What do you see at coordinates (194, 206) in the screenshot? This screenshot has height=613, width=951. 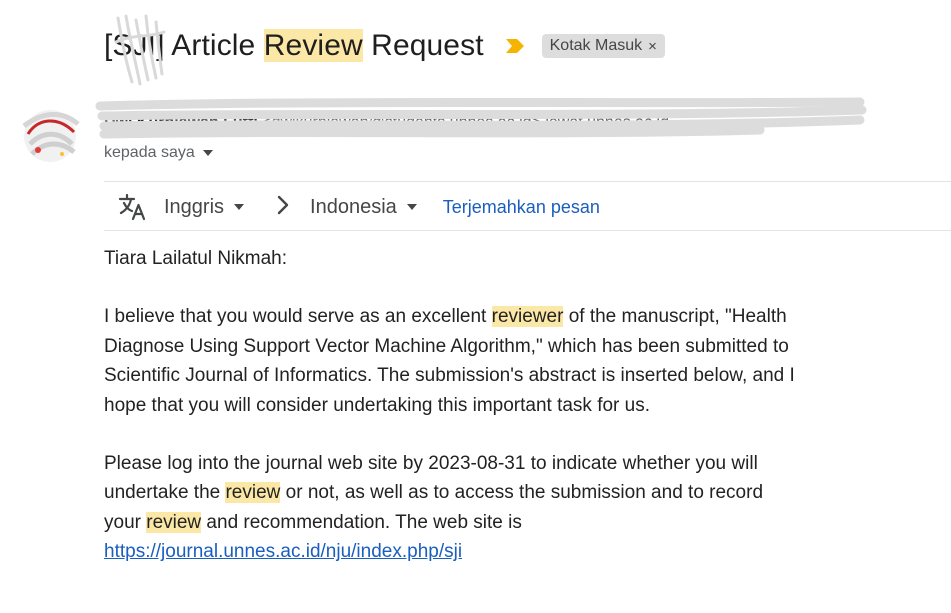 I see `source-language-label: Inggris` at bounding box center [194, 206].